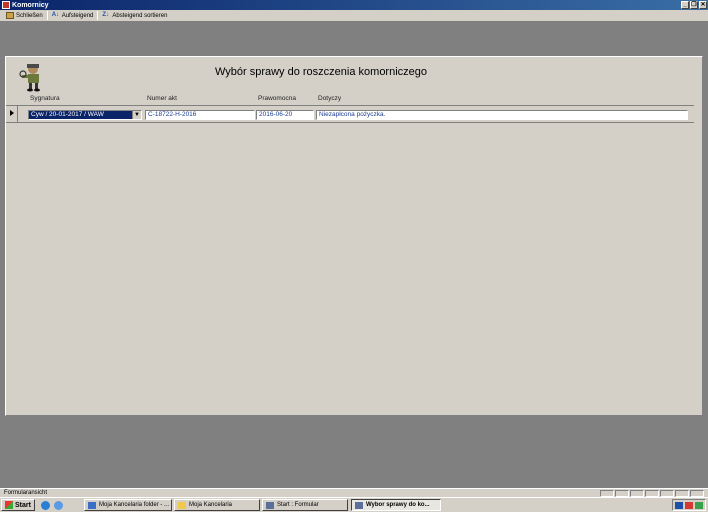 The width and height of the screenshot is (708, 512). I want to click on taskbar-item-start-formular: Start : Formular, so click(305, 505).